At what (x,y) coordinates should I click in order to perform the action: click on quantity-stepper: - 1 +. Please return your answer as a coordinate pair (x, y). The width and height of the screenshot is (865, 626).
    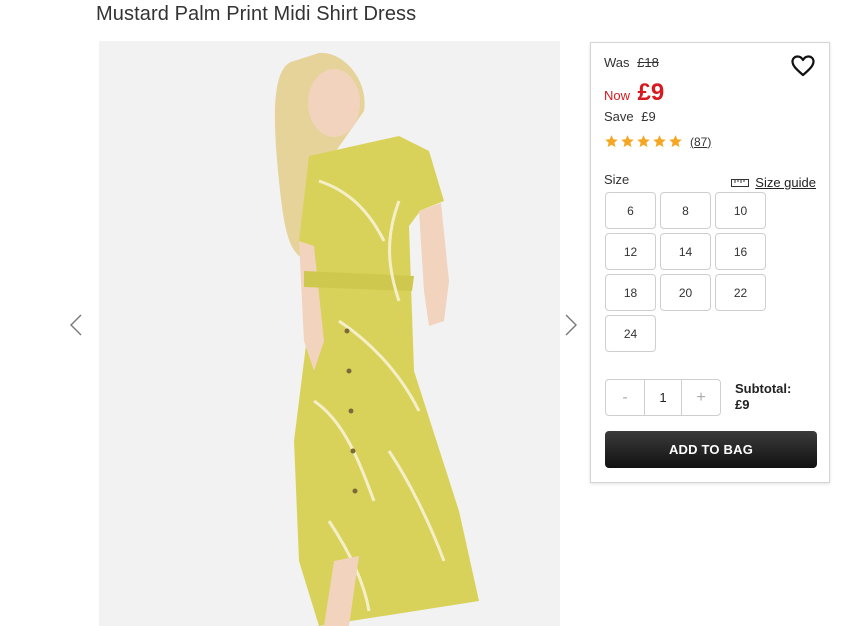
    Looking at the image, I should click on (663, 397).